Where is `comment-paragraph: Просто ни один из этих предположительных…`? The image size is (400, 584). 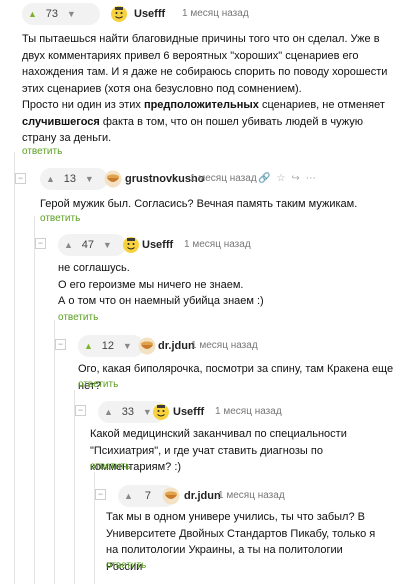 comment-paragraph: Просто ни один из этих предположительных… is located at coordinates (203, 121).